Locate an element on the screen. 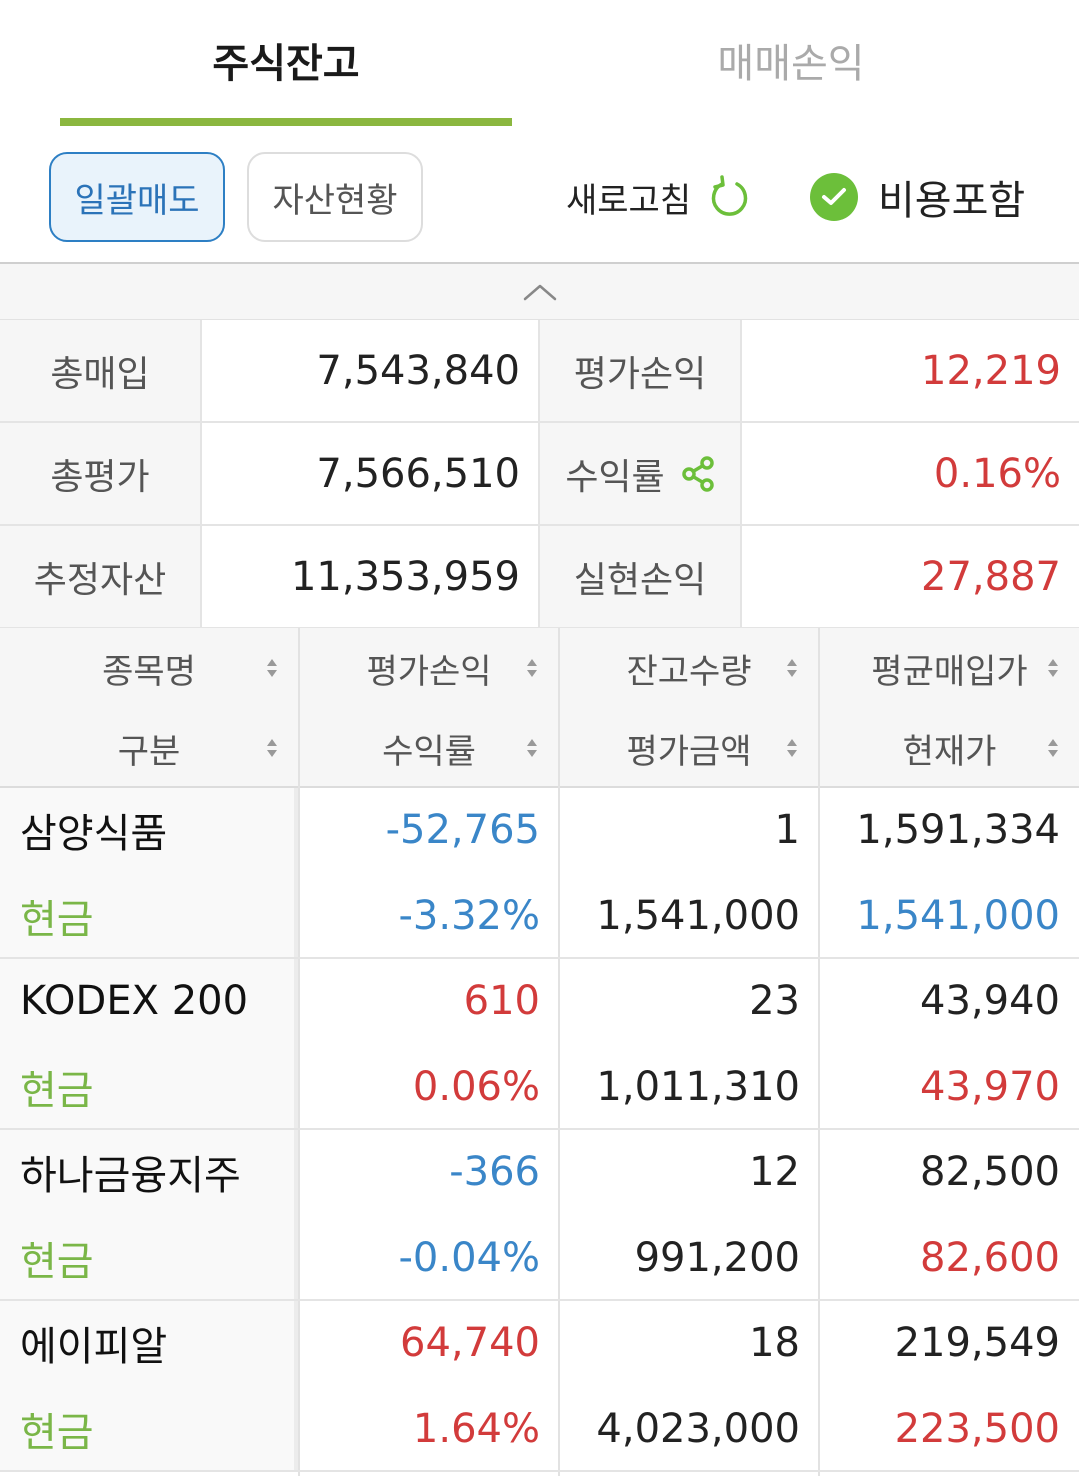  return-rate: 0.06% is located at coordinates (476, 1087).